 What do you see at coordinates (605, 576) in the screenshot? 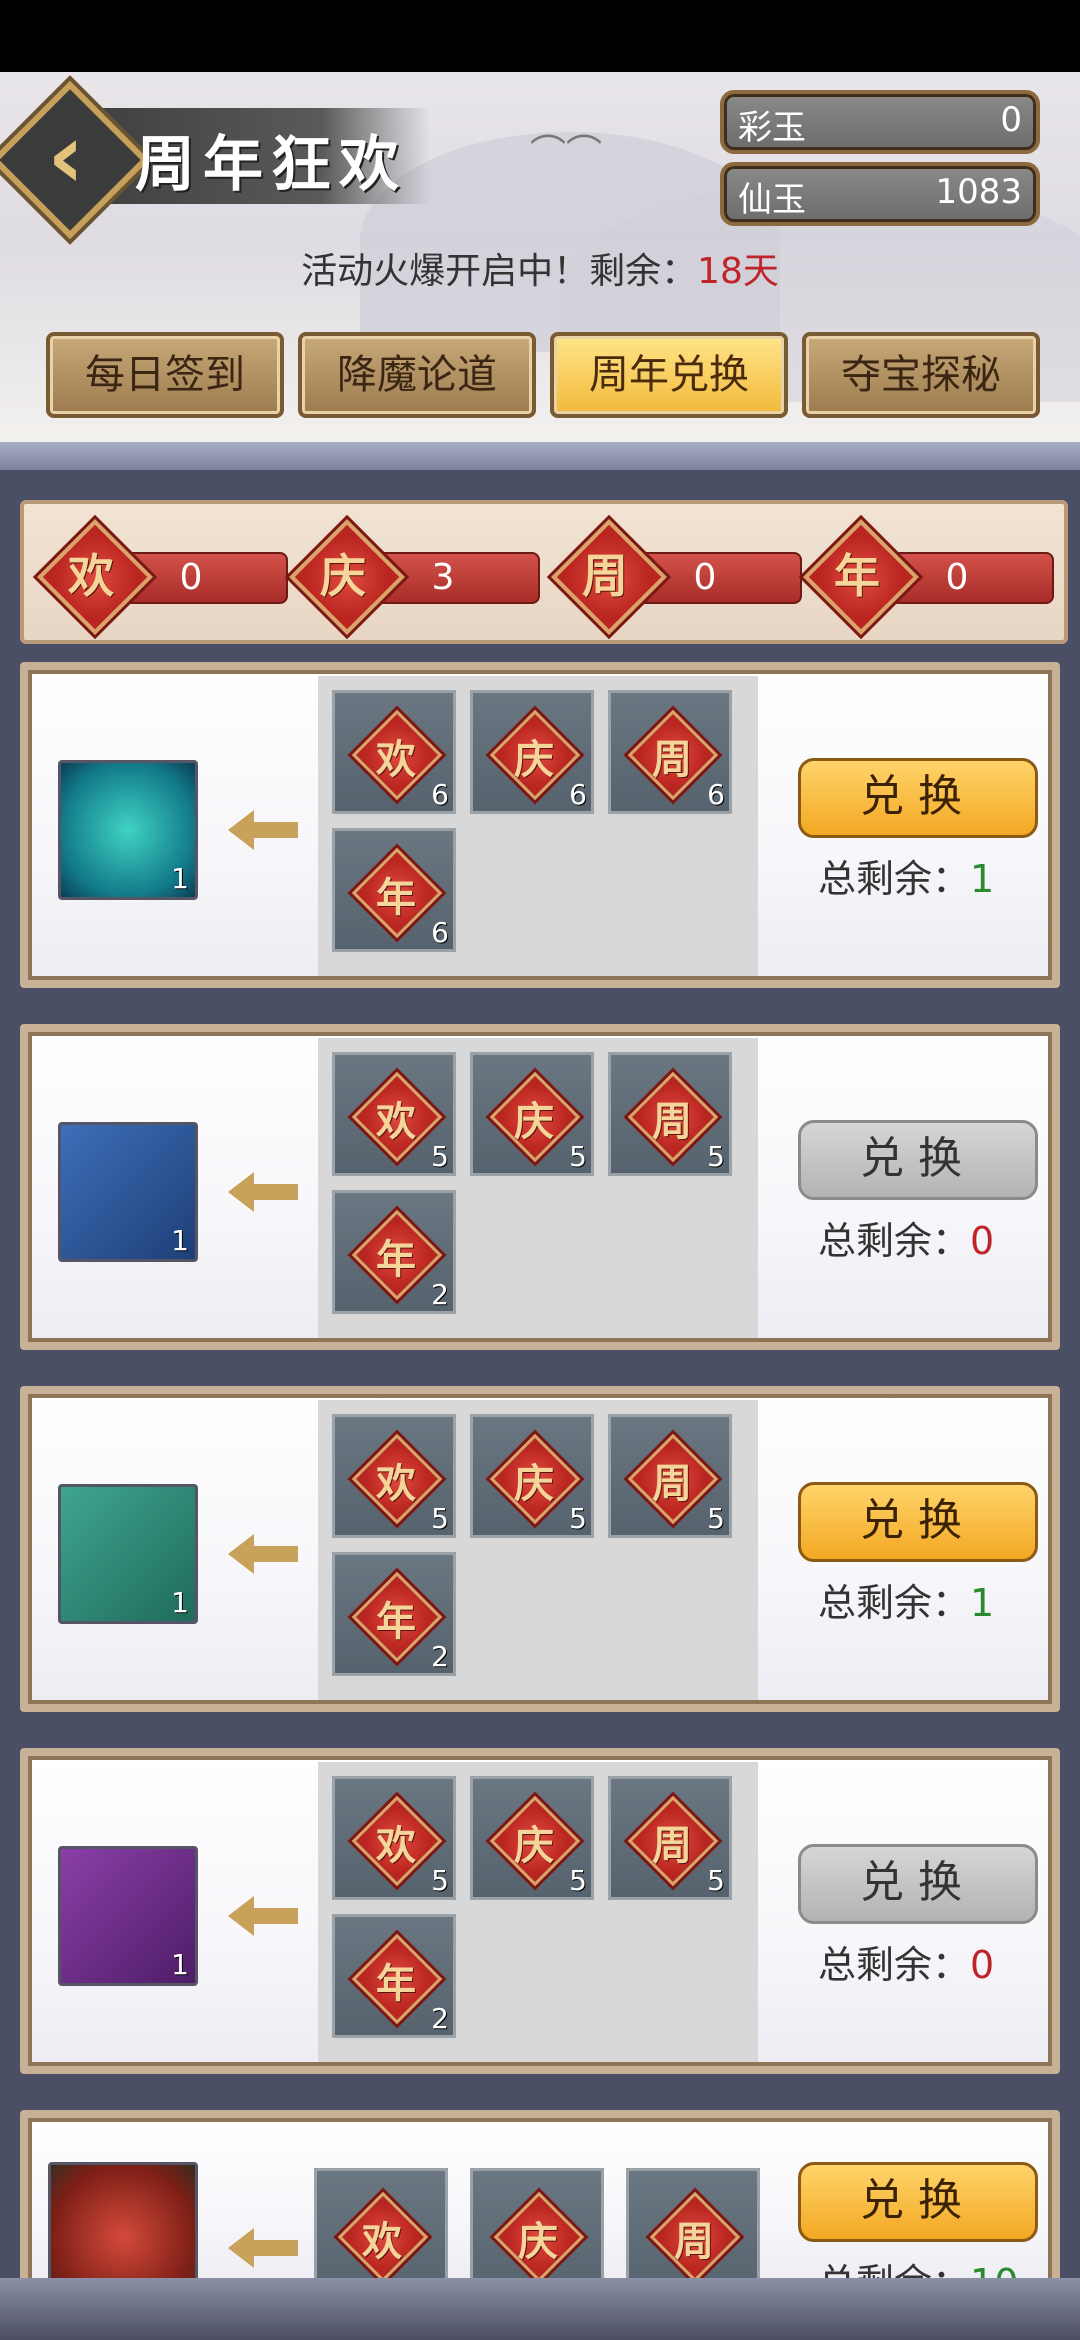
I see `token-char: 周` at bounding box center [605, 576].